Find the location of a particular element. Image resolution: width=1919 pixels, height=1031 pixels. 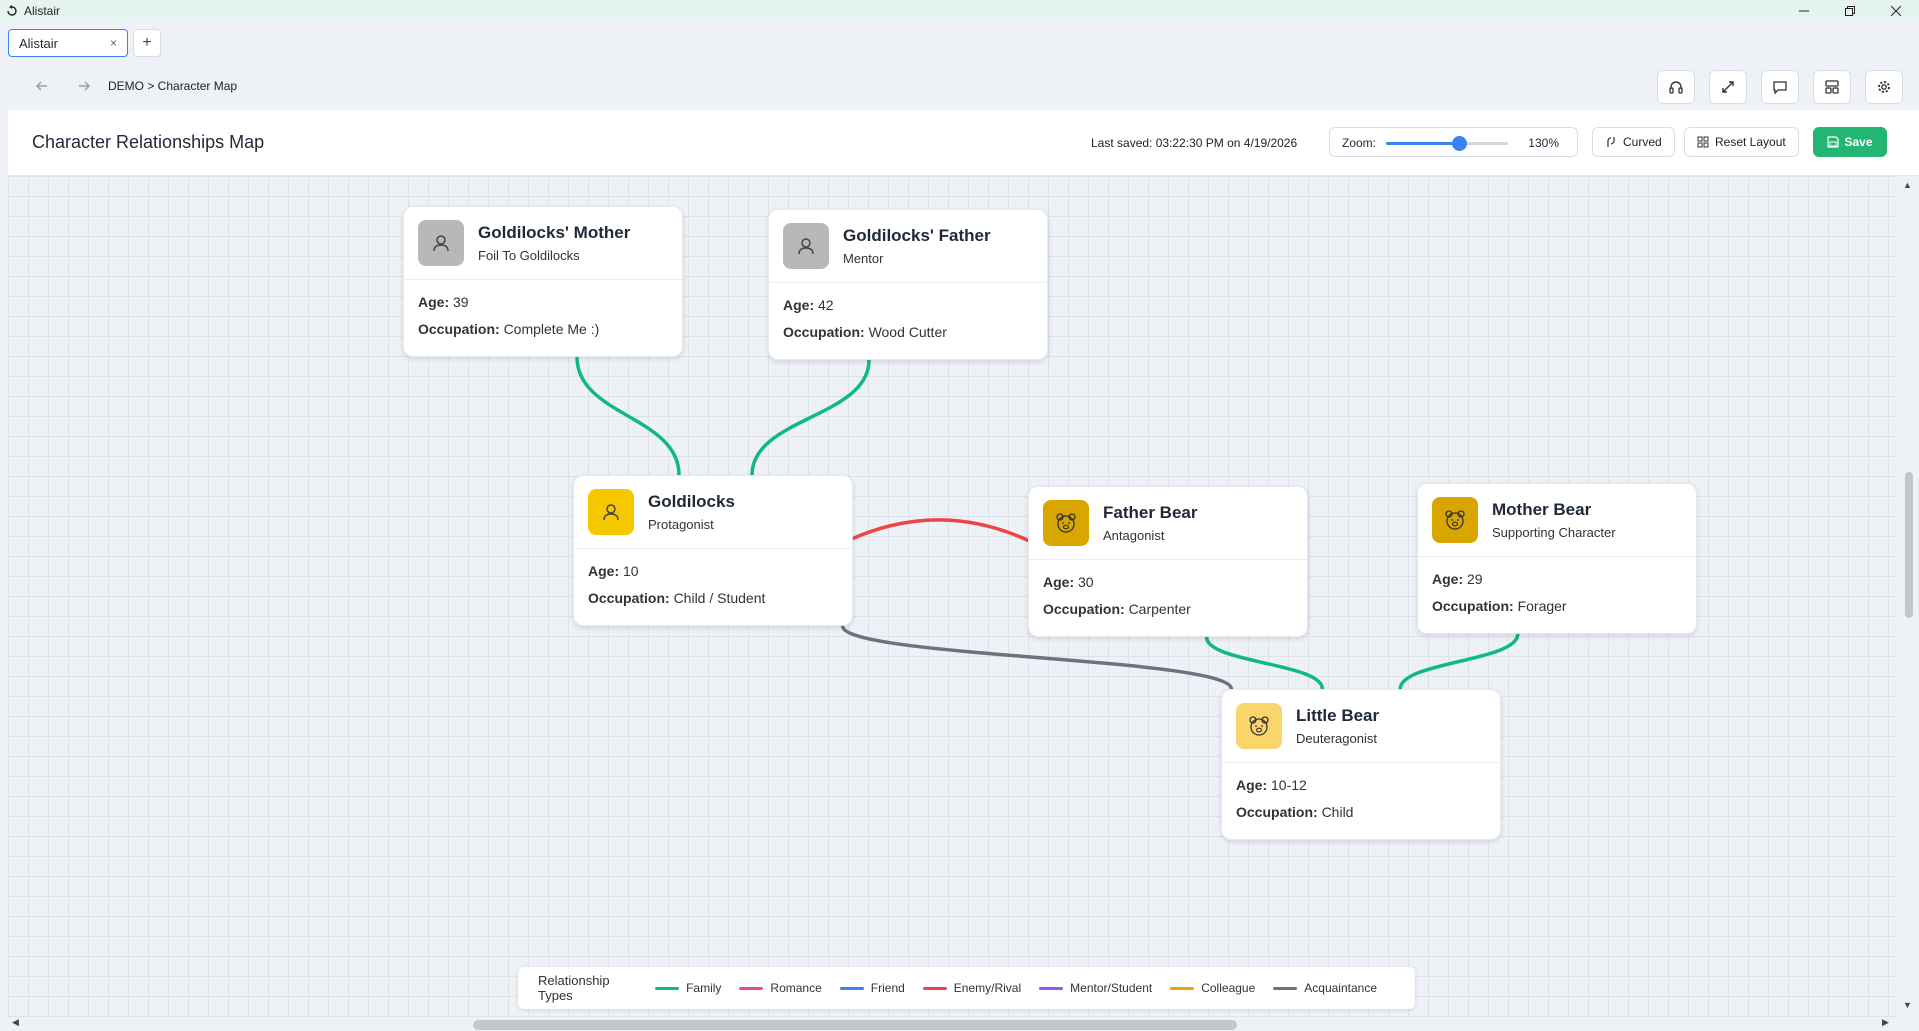

age-value: 42 is located at coordinates (826, 305).